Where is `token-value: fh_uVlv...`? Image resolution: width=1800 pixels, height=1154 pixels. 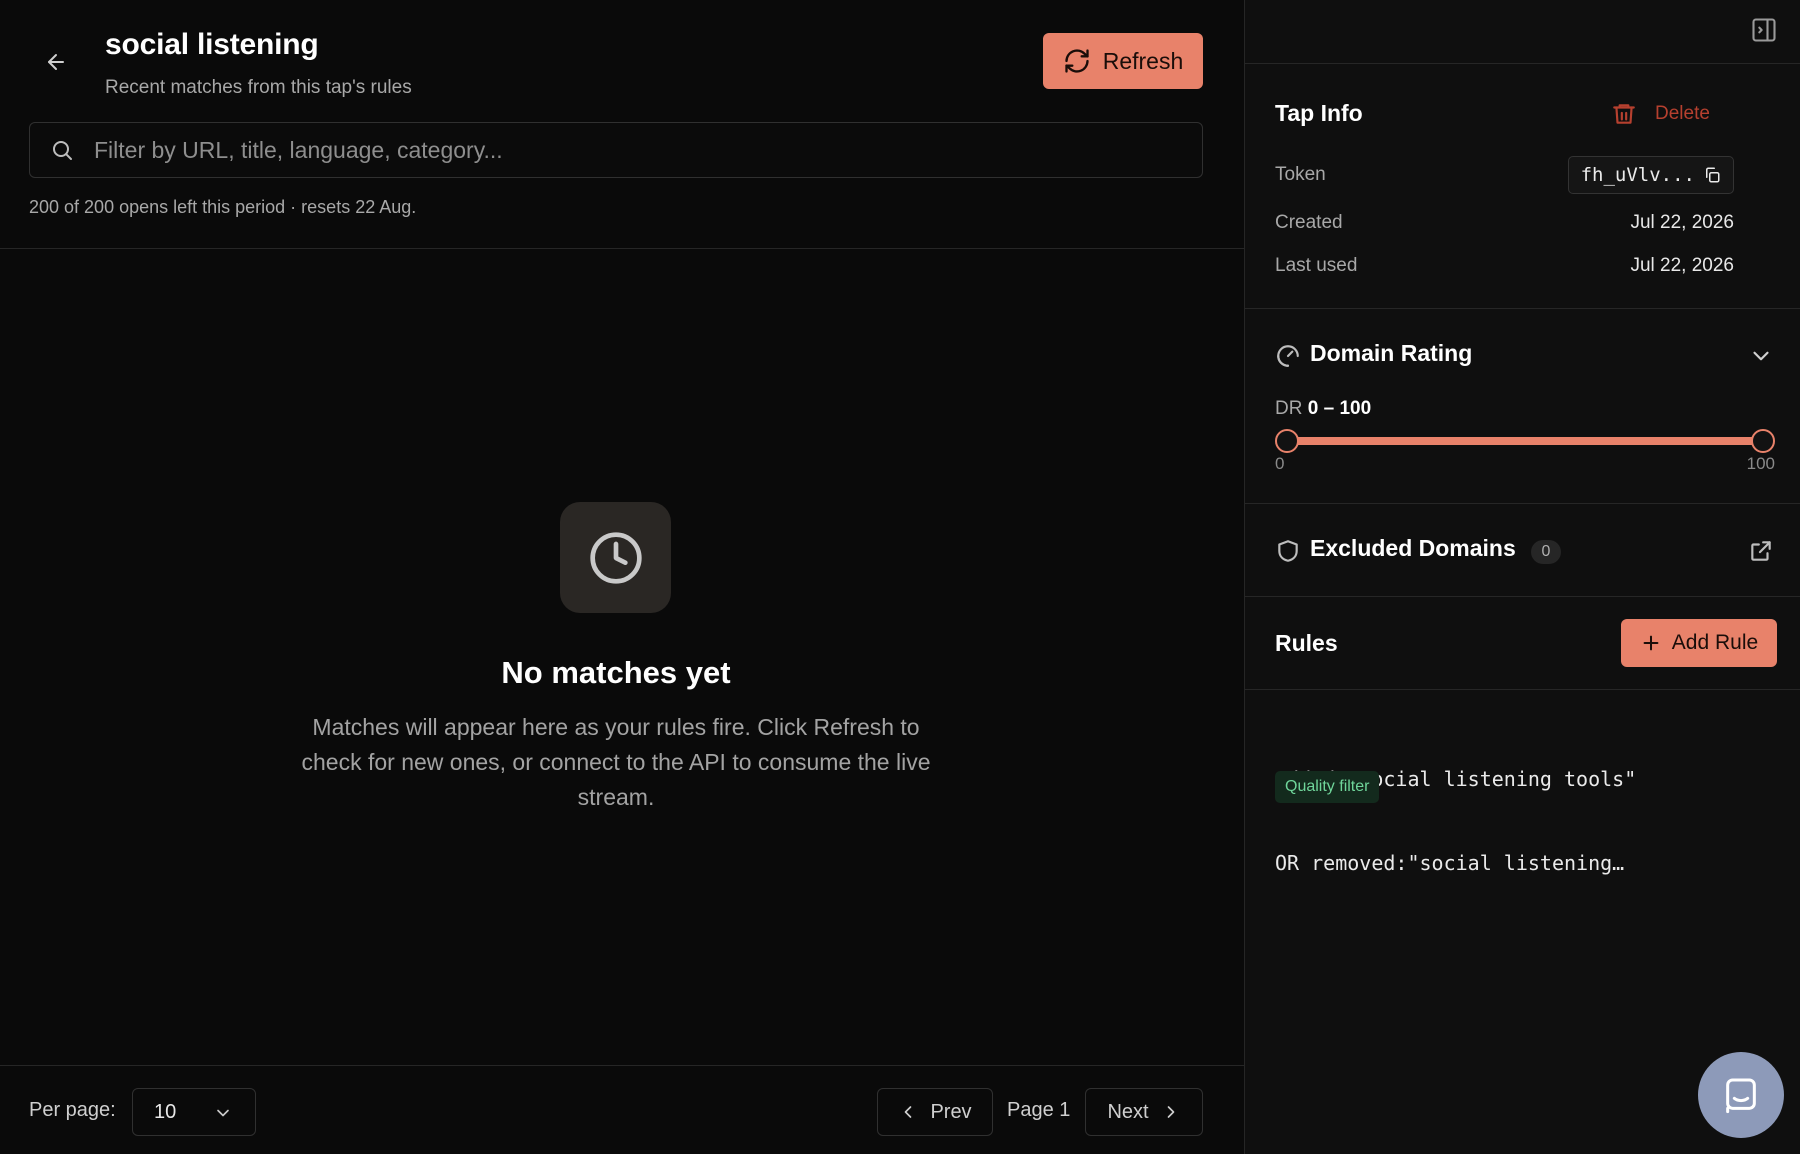
token-value: fh_uVlv... is located at coordinates (1637, 175).